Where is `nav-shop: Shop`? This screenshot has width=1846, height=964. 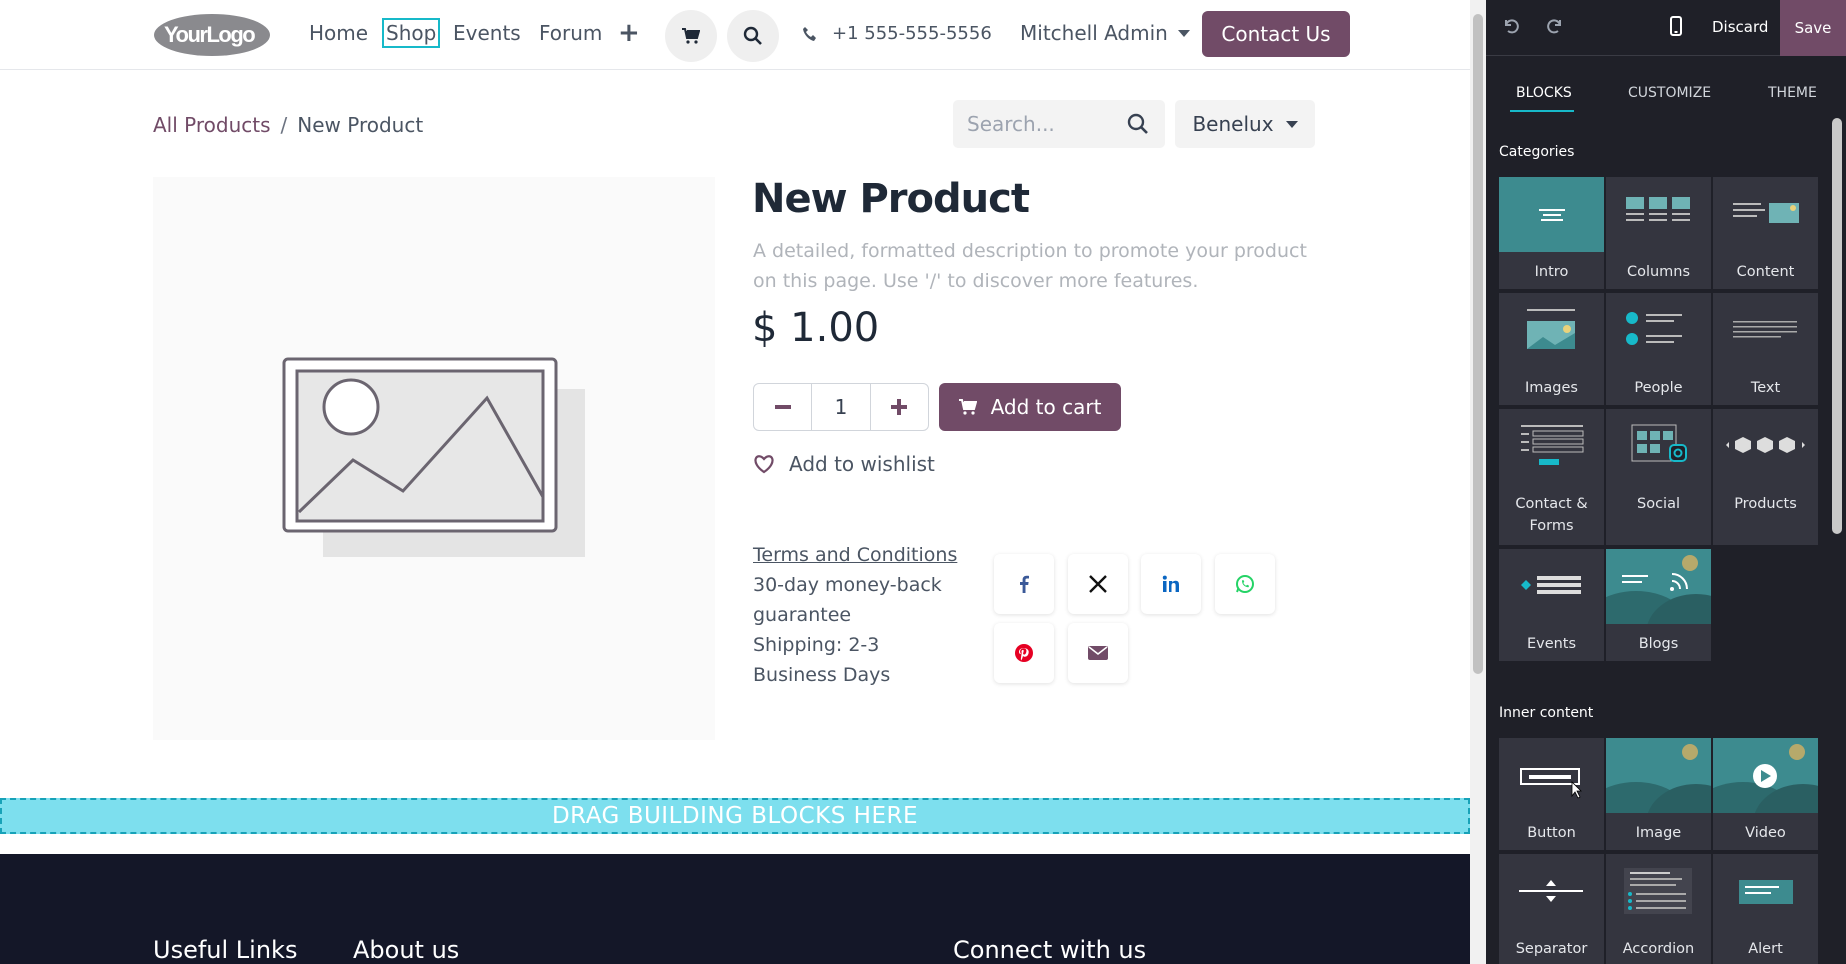
nav-shop: Shop is located at coordinates (411, 33).